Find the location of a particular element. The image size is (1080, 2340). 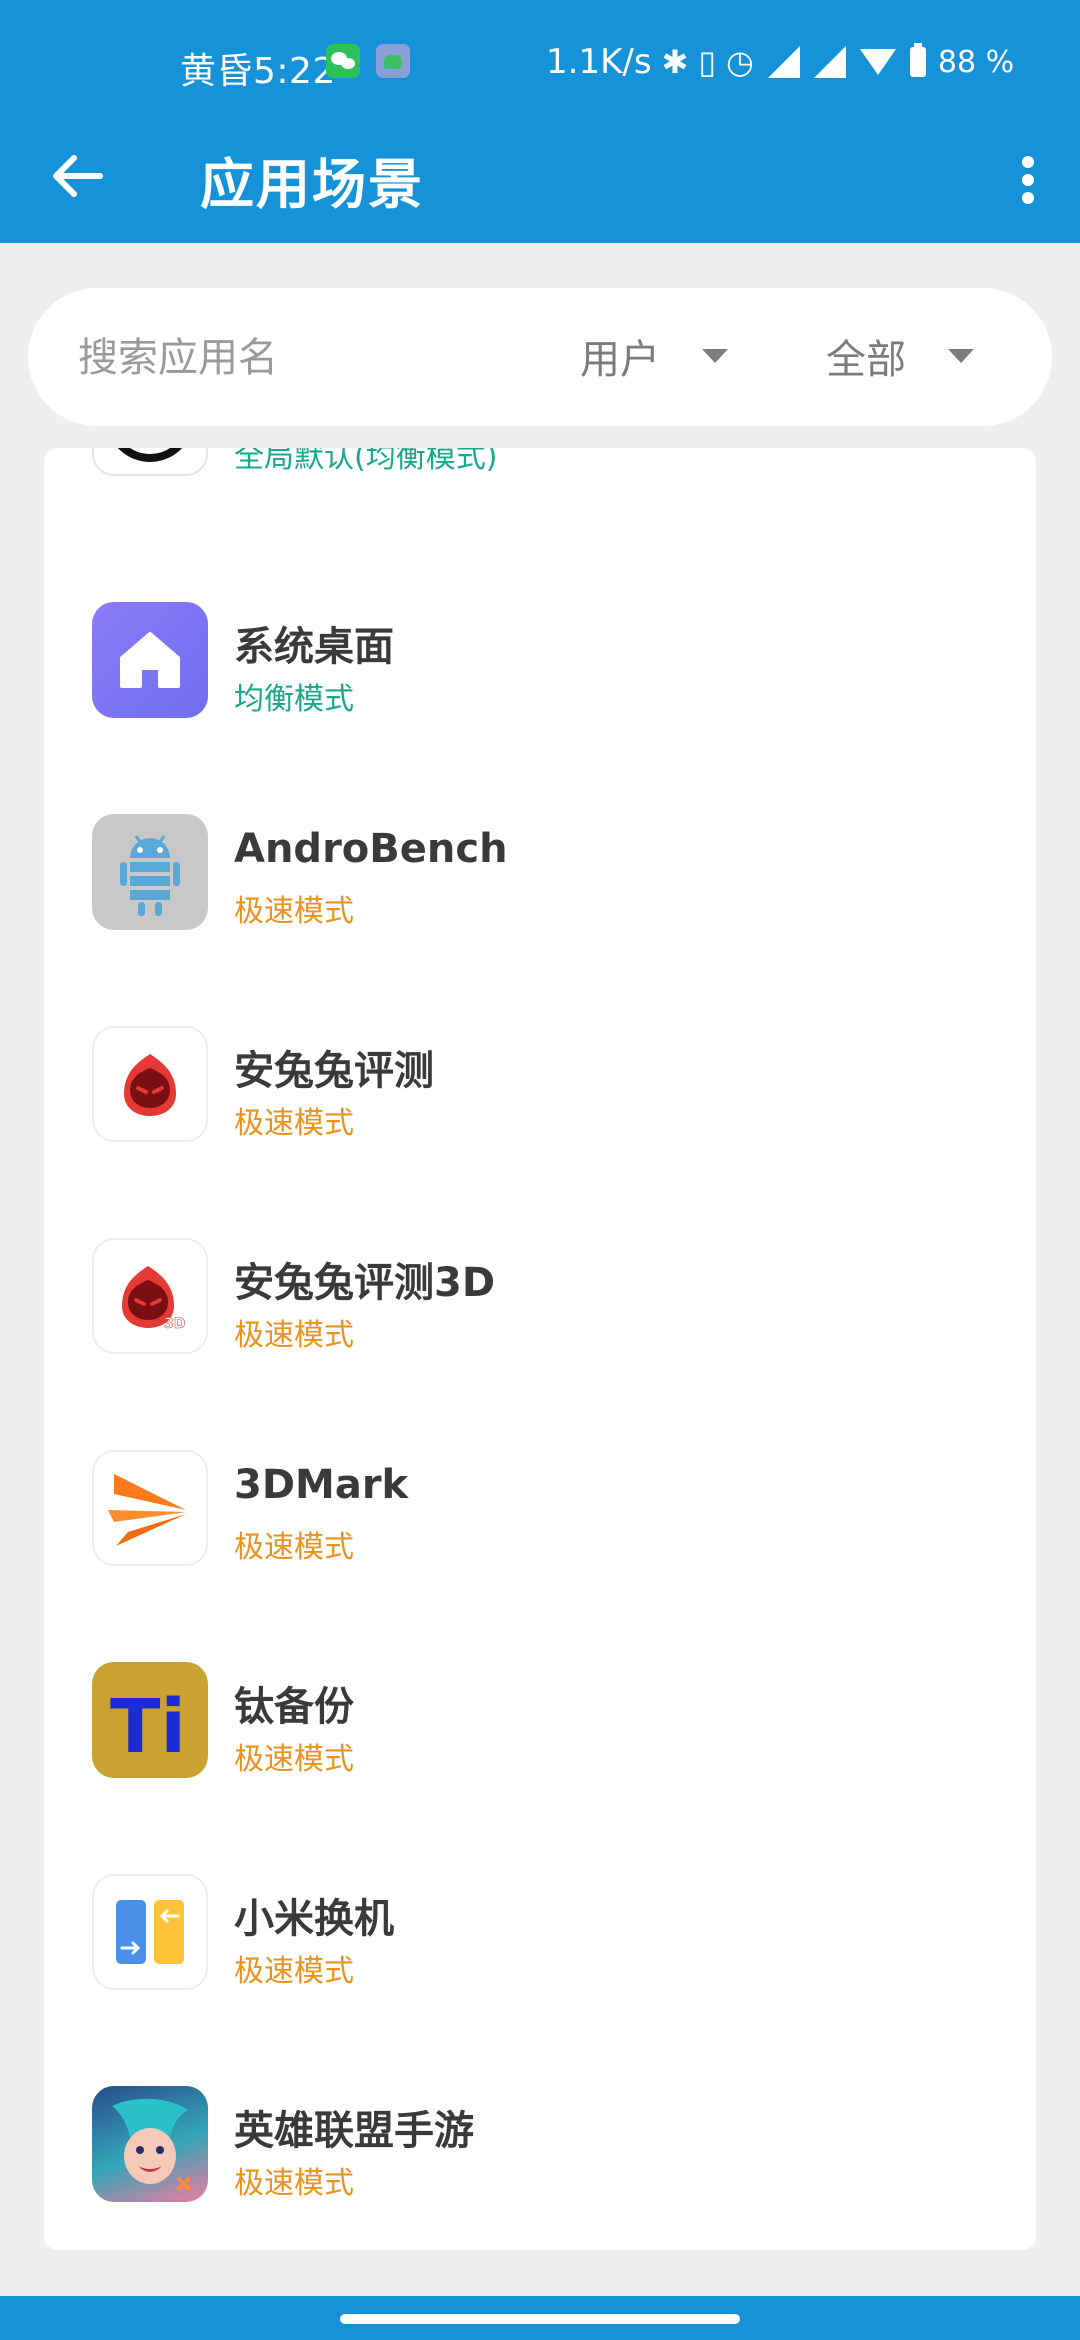

filter-bar: 用户 全部 is located at coordinates (540, 357).